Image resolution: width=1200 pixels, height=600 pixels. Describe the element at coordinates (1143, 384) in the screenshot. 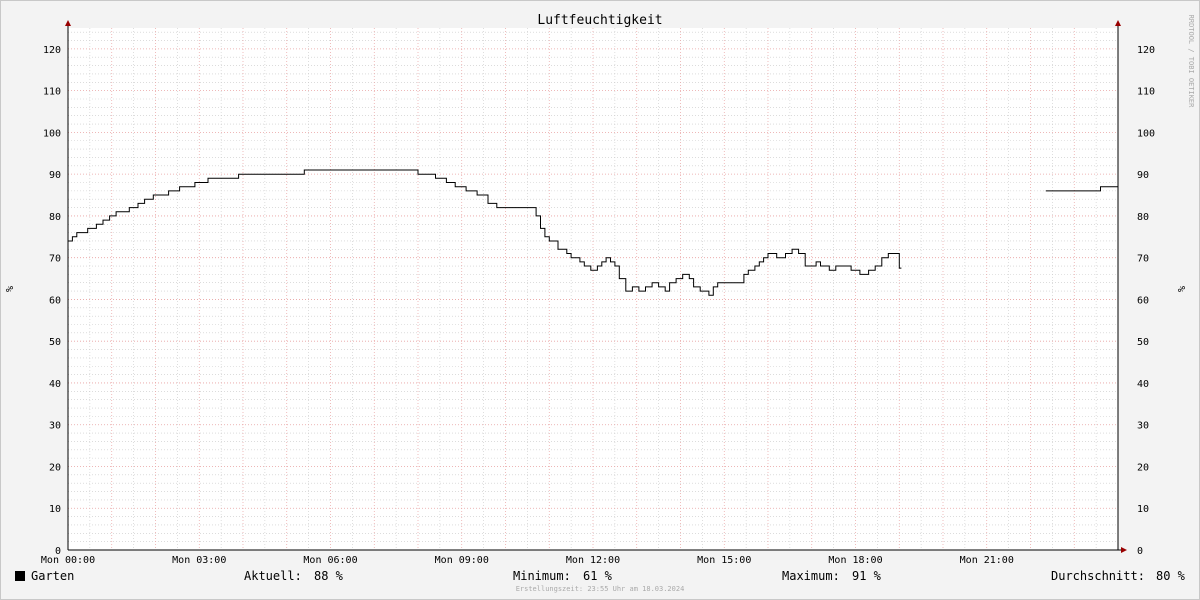

I see `y-tick-label-right: 40` at that location.